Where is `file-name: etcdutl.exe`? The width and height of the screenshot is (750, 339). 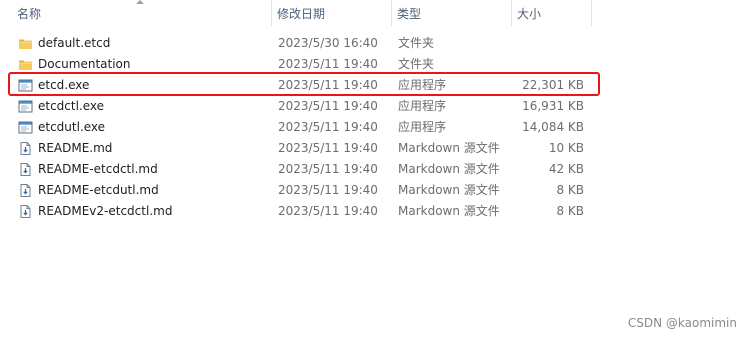
file-name: etcdutl.exe is located at coordinates (72, 127).